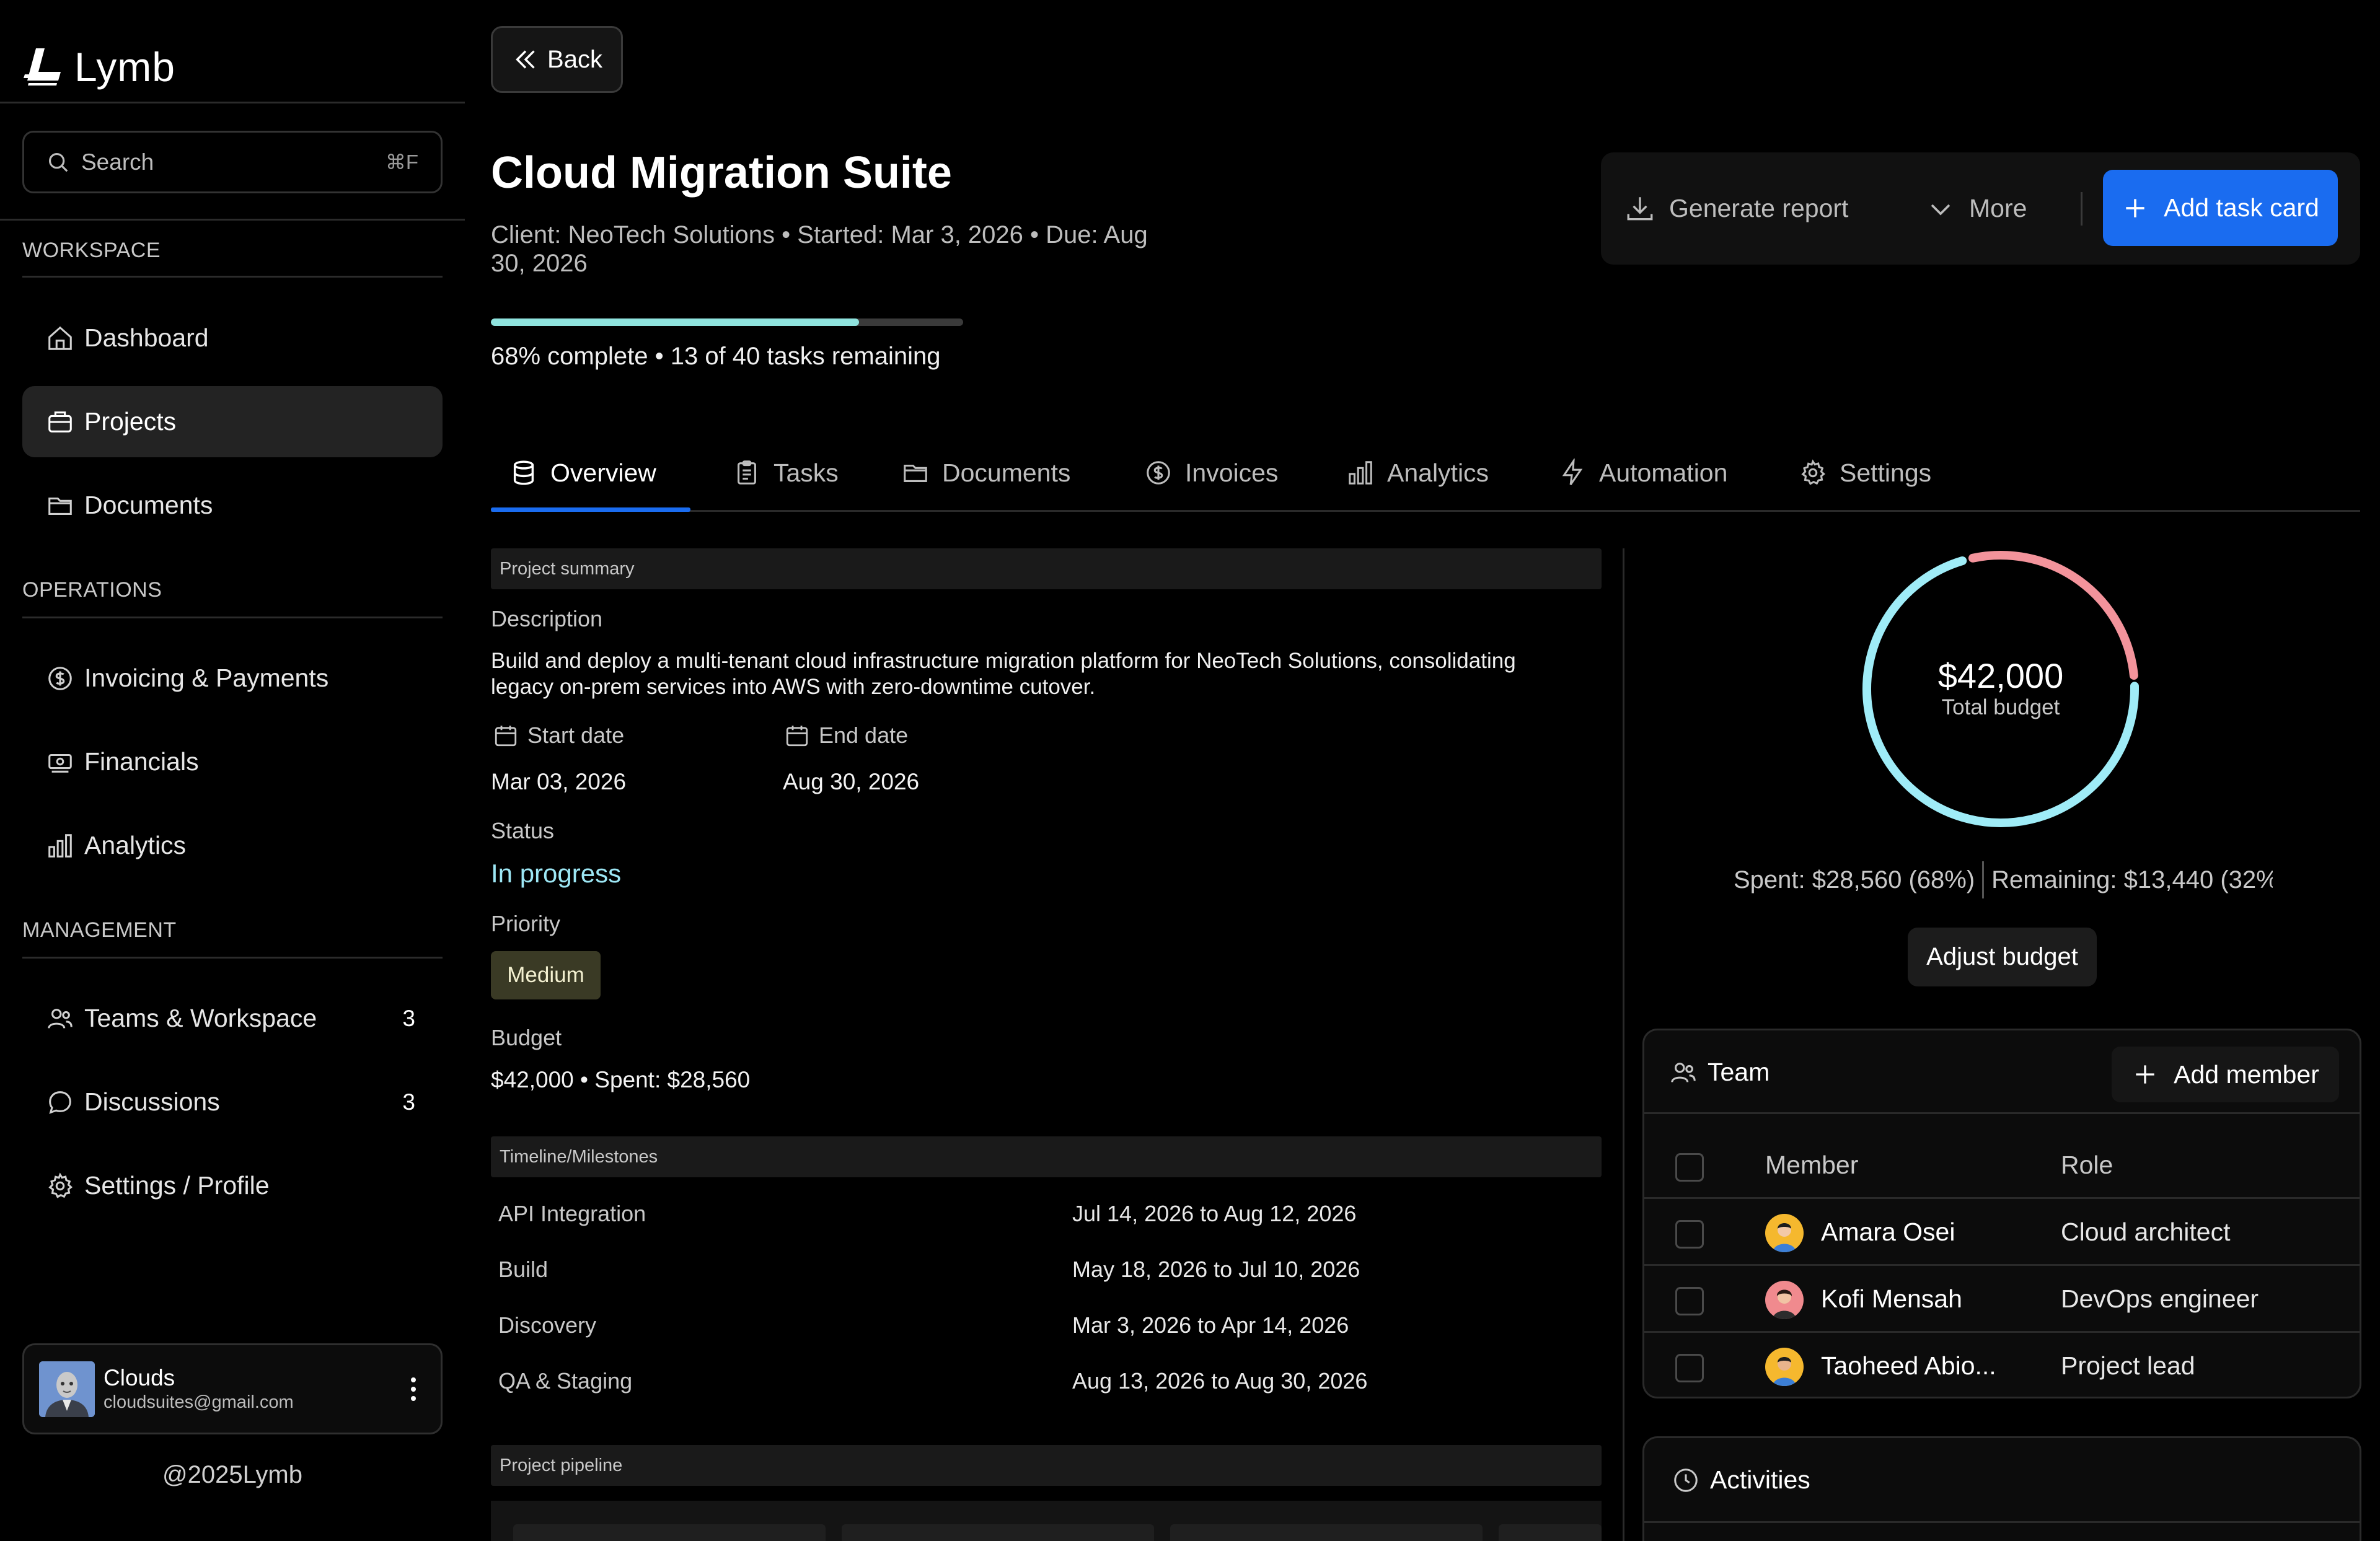 This screenshot has height=1541, width=2380. What do you see at coordinates (2132, 879) in the screenshot?
I see `remaining-text: Remaining: $13,440 (32%)` at bounding box center [2132, 879].